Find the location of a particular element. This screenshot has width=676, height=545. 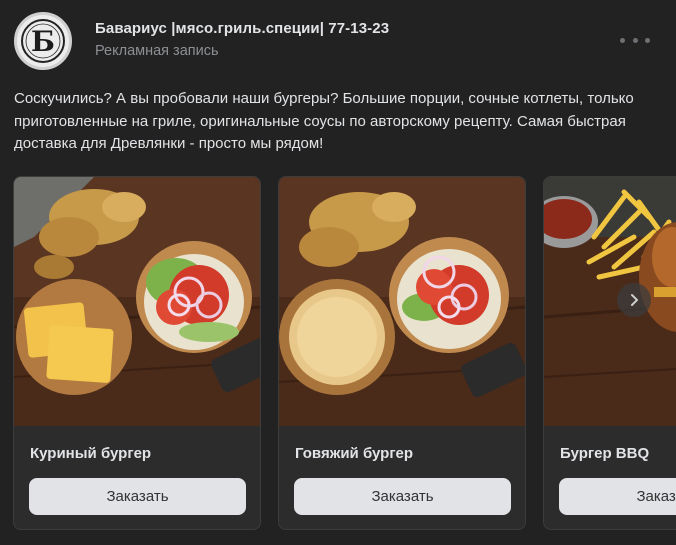

product-name: Бургер BBQ is located at coordinates (604, 453).